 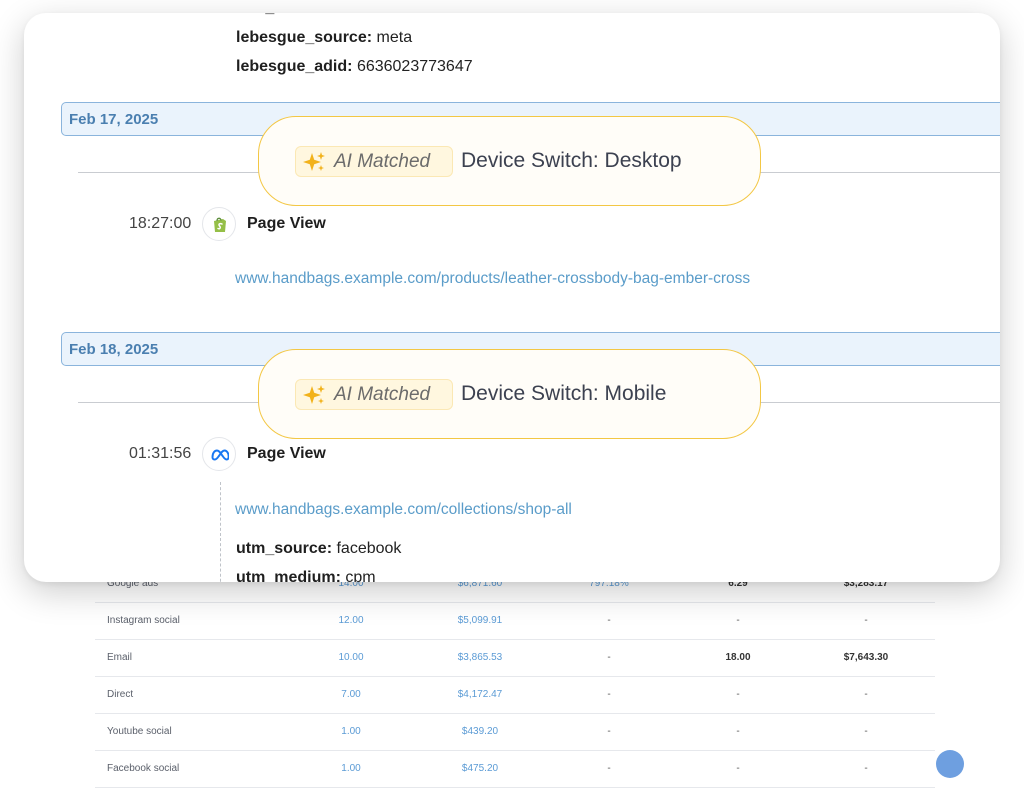 What do you see at coordinates (351, 694) in the screenshot?
I see `value-cell: 7.00` at bounding box center [351, 694].